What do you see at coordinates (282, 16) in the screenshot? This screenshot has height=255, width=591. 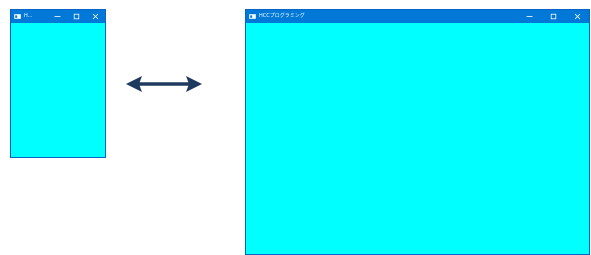 I see `large-window-title: HCCプログラミング` at bounding box center [282, 16].